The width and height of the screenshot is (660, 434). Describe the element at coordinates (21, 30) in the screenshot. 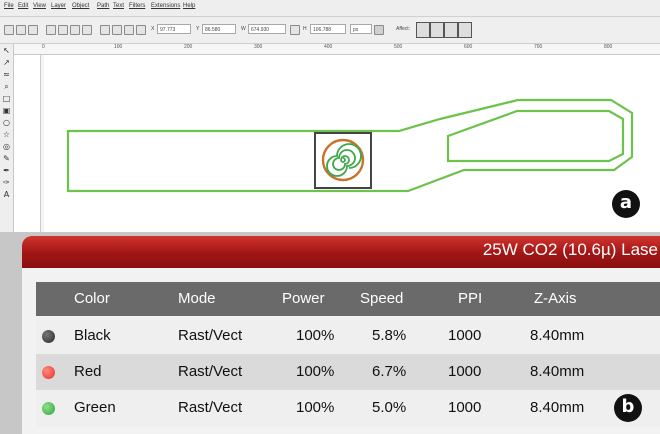

I see `select-all-layers-button` at that location.